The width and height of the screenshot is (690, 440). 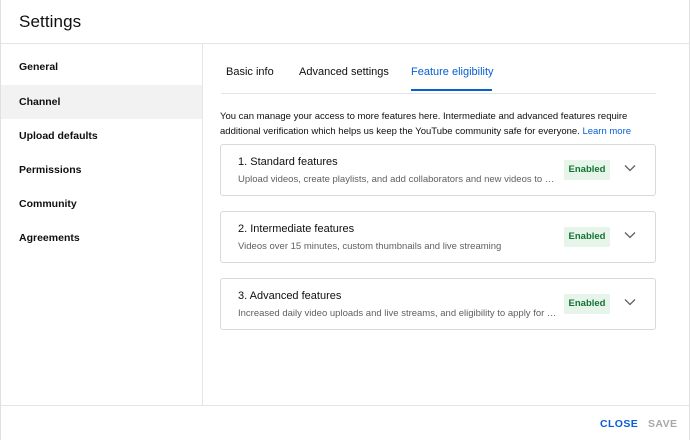 I want to click on close-button: CLOSE, so click(x=619, y=424).